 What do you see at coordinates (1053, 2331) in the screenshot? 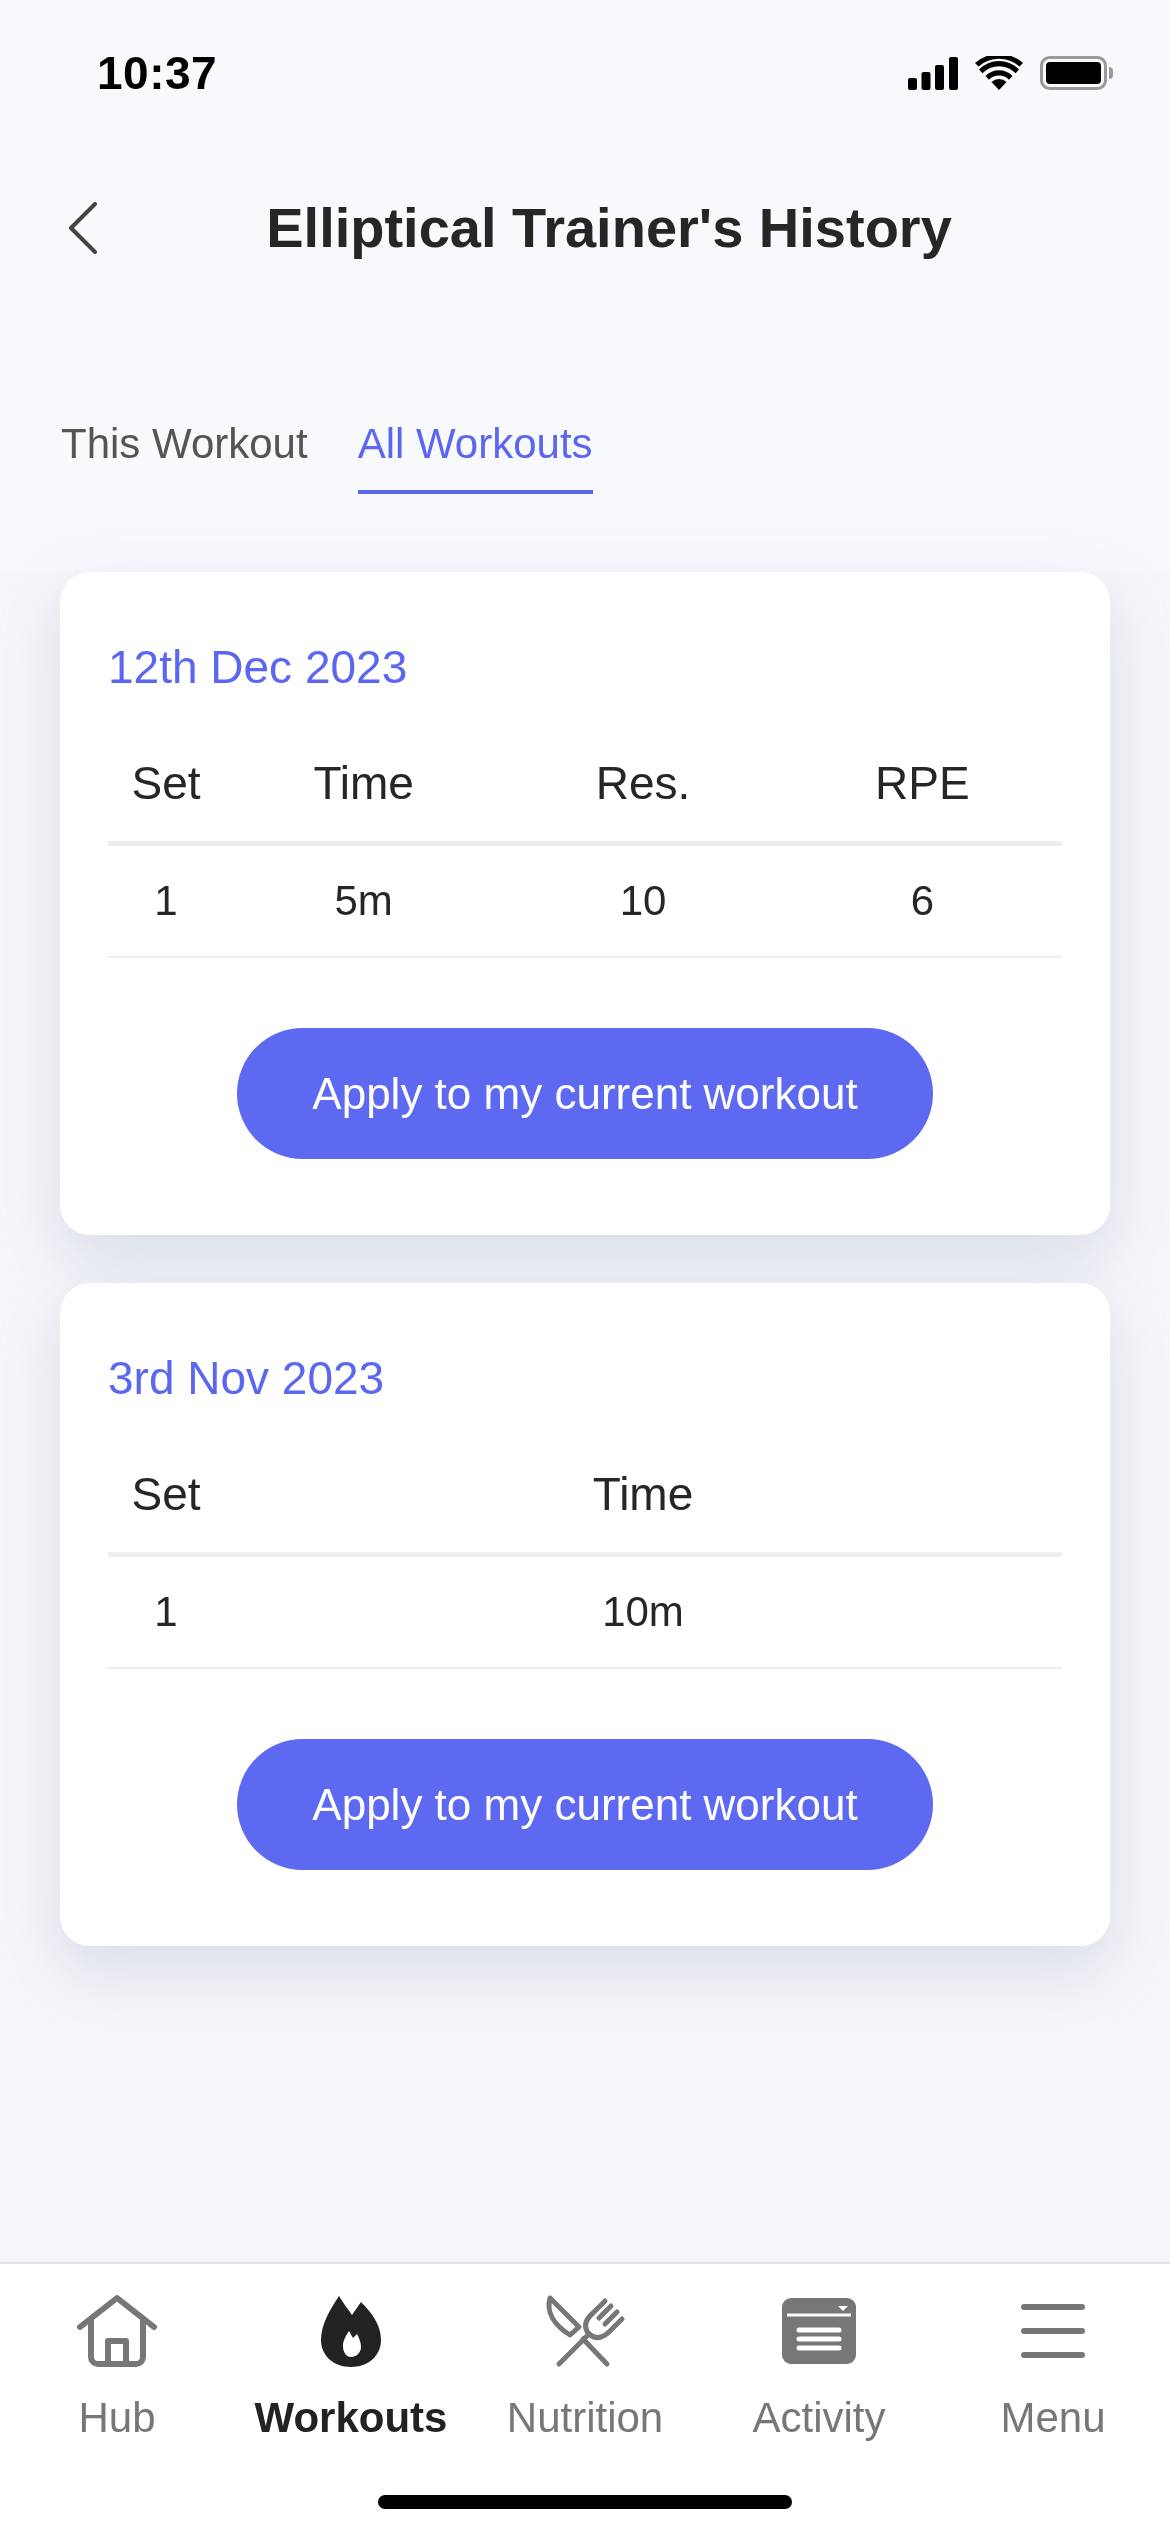
I see `menu-icon` at bounding box center [1053, 2331].